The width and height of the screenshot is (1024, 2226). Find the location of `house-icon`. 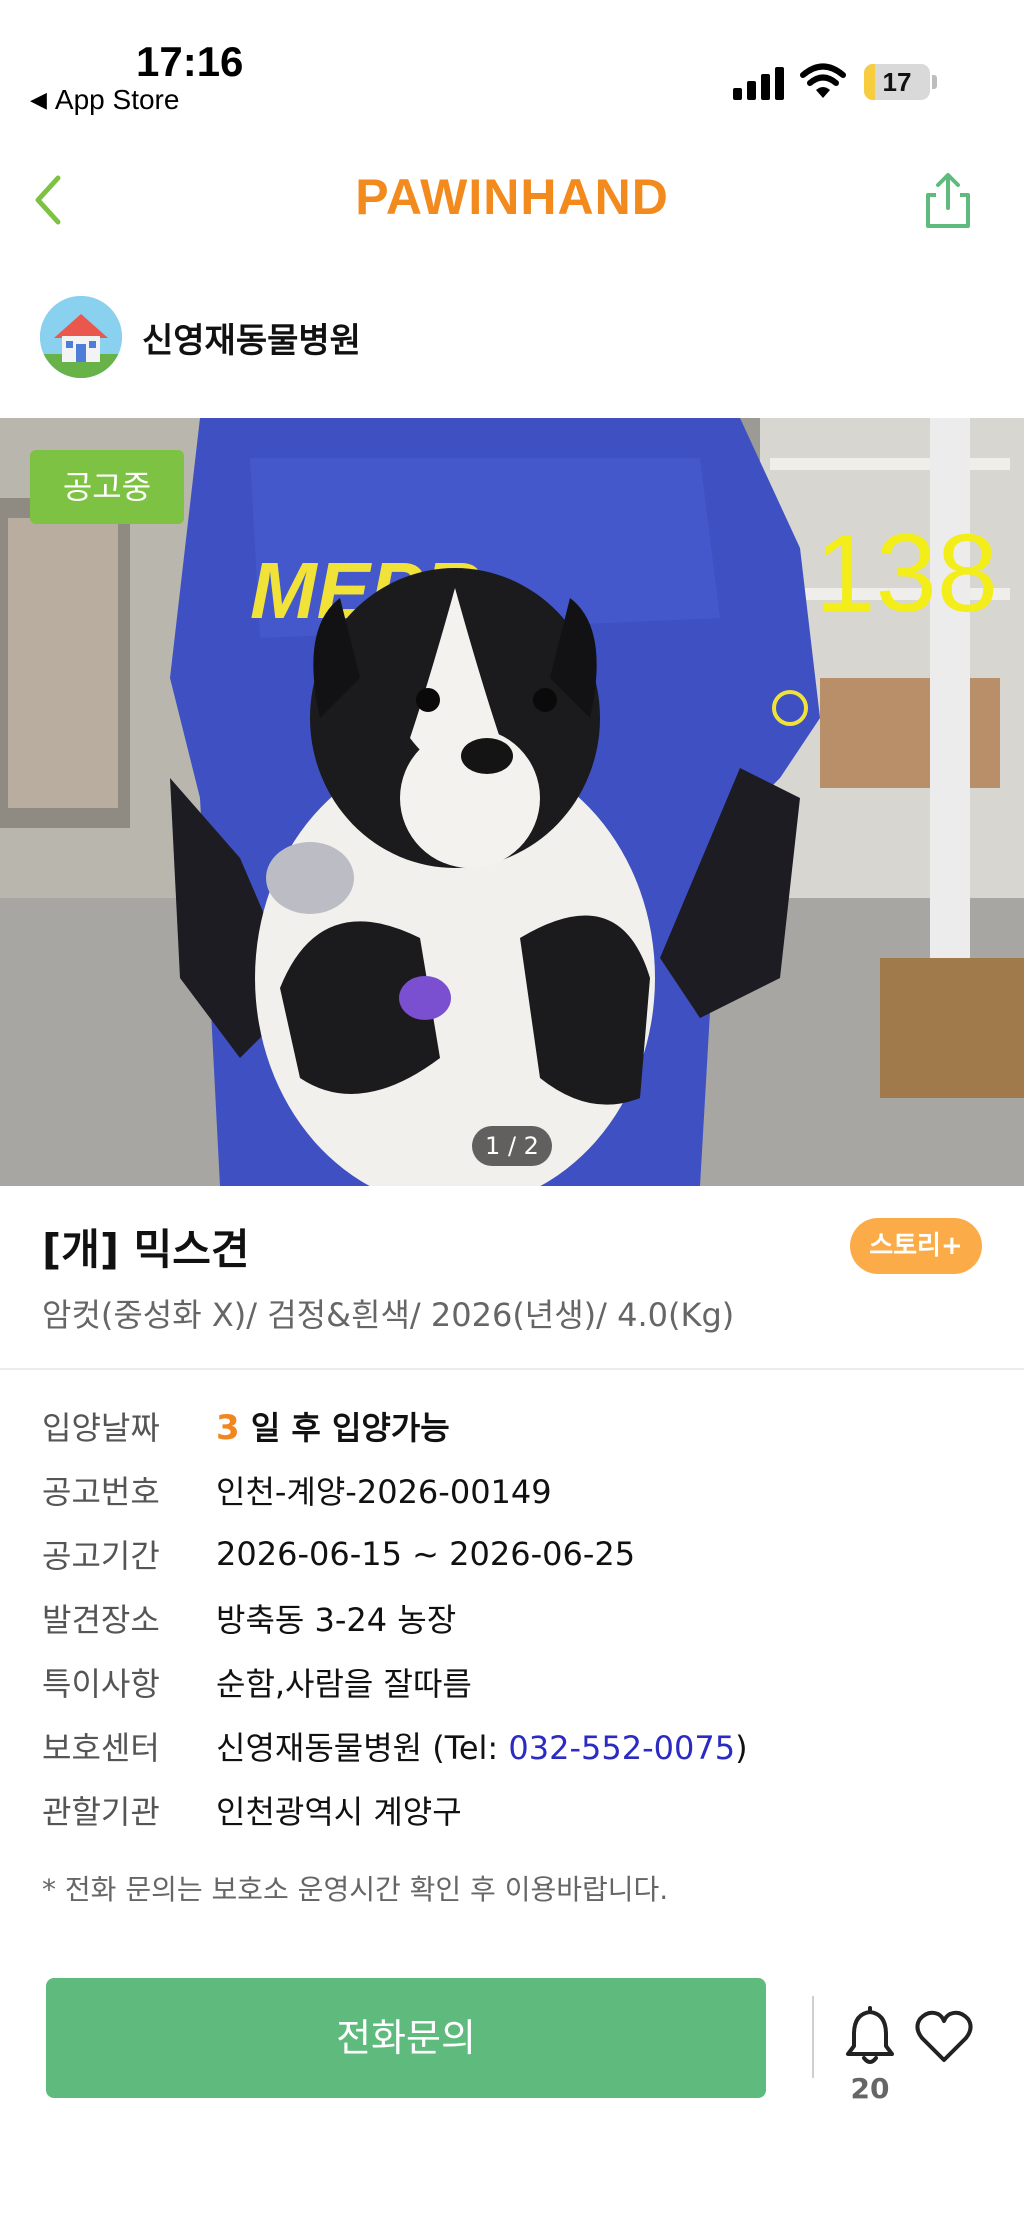

house-icon is located at coordinates (81, 337).